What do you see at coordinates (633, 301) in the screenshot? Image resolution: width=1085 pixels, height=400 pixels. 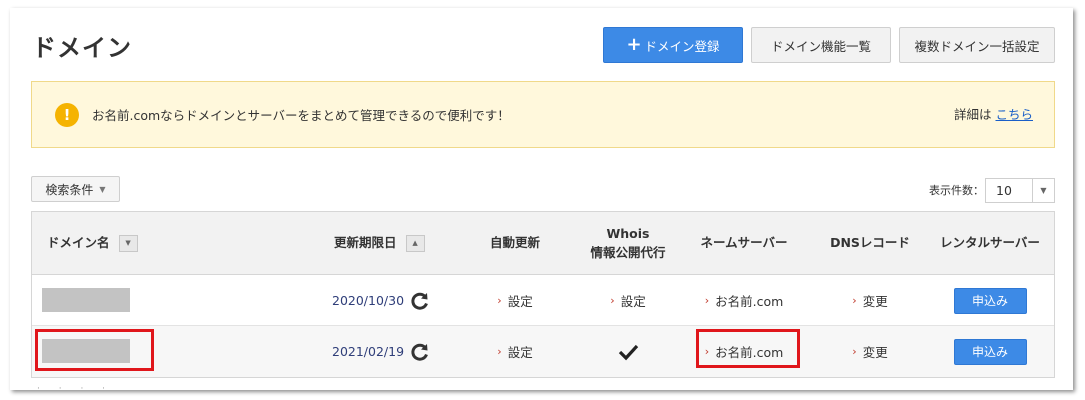 I see `whois-label: 設定` at bounding box center [633, 301].